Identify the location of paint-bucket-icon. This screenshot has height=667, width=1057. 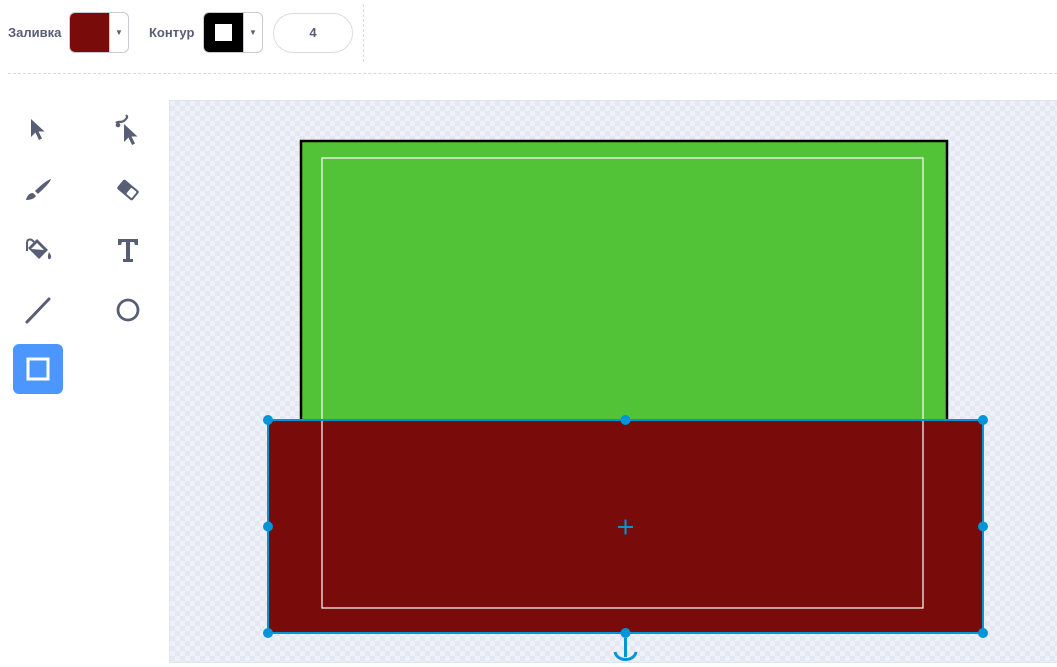
(39, 249).